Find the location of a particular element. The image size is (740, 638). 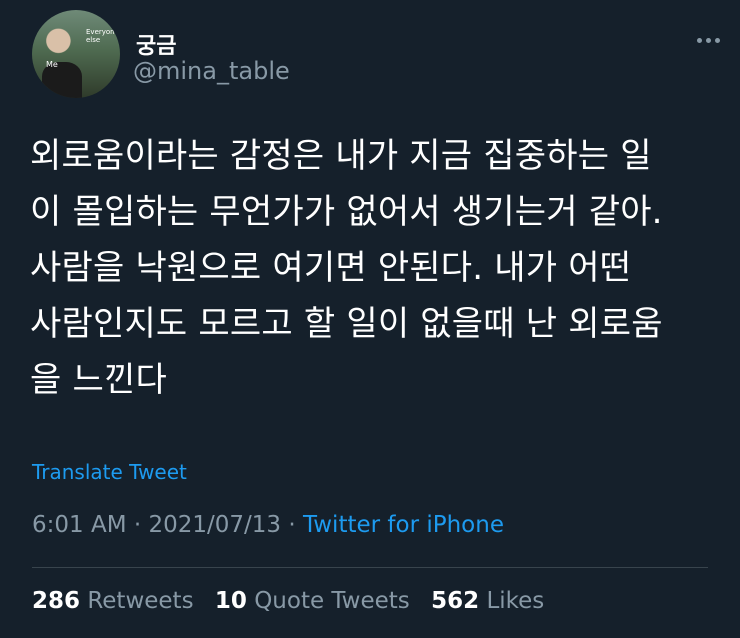

translate-tweet-link: Translate Tweet is located at coordinates (109, 472).